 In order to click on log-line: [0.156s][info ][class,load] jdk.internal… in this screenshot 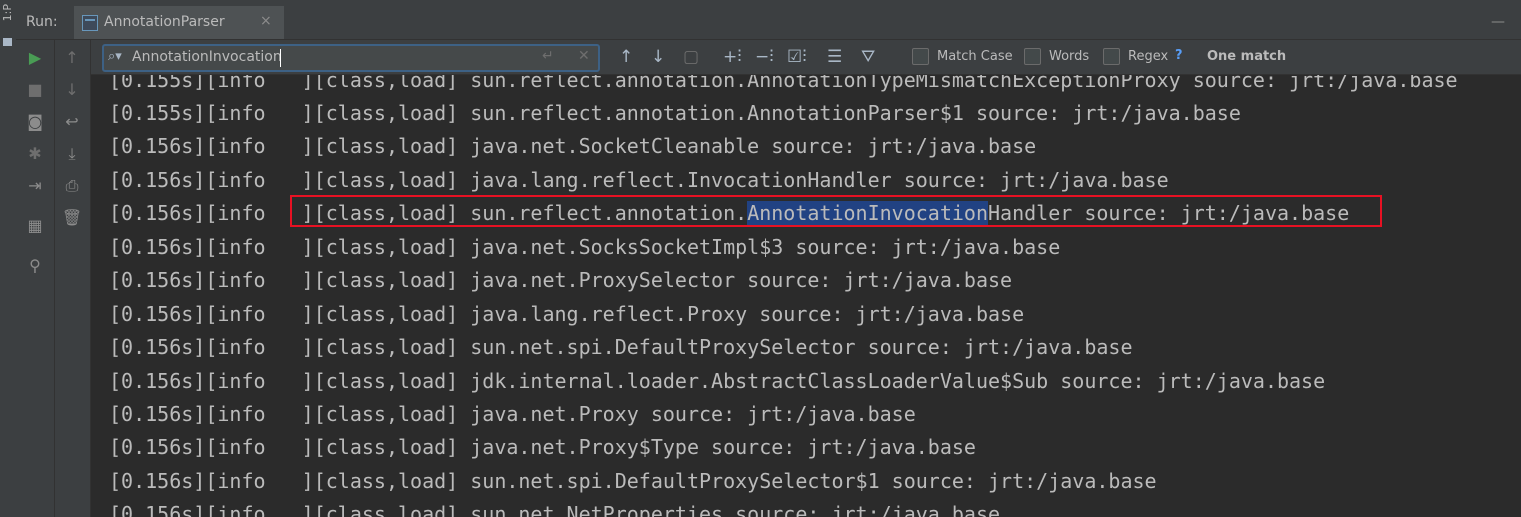, I will do `click(717, 381)`.